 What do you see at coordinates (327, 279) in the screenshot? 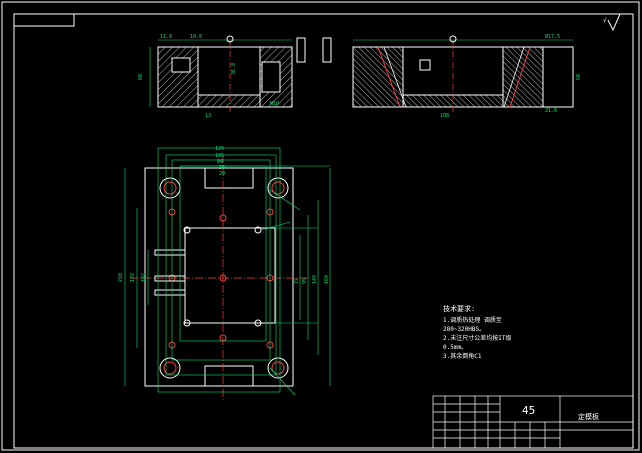
I see `dim-vr-3: 164` at bounding box center [327, 279].